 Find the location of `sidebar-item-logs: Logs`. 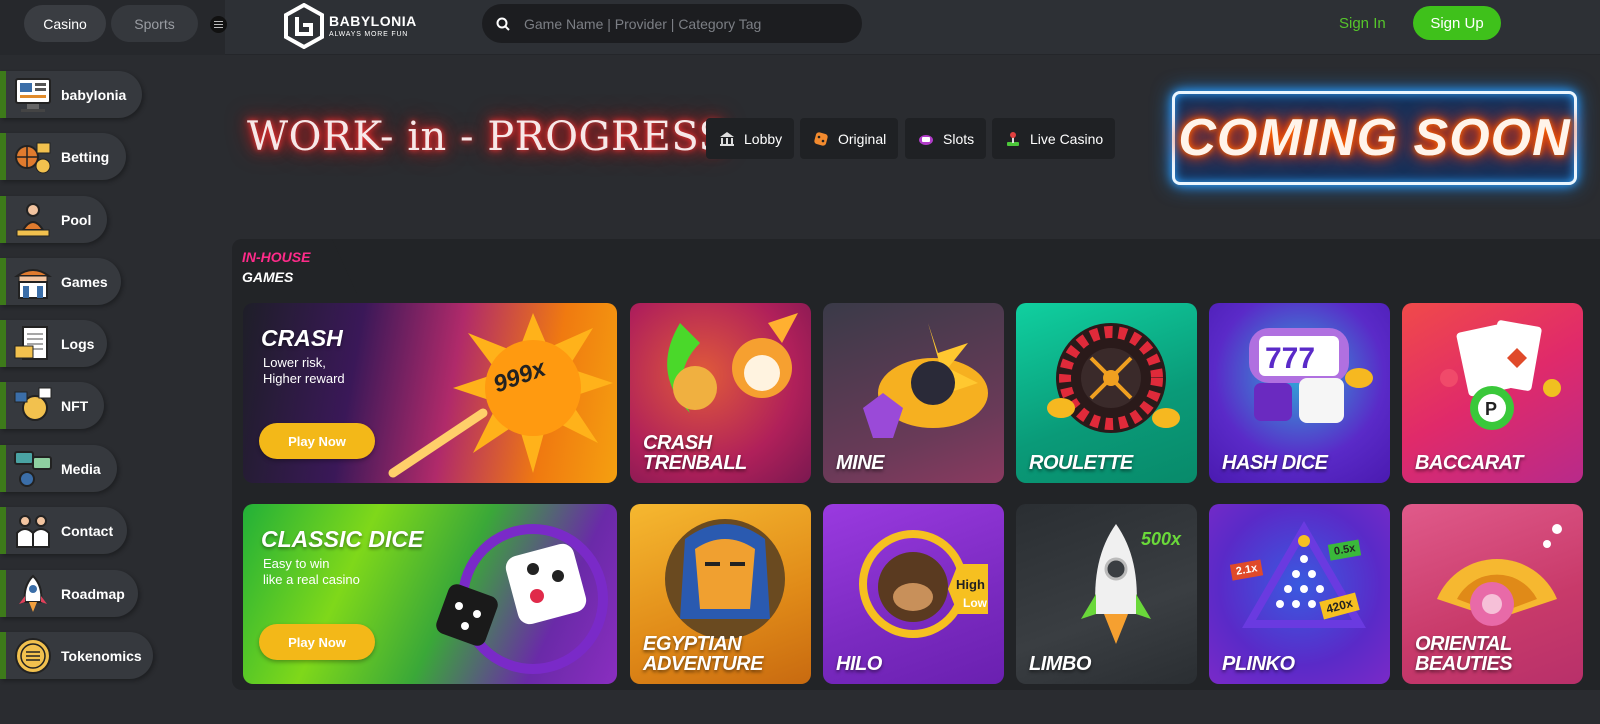

sidebar-item-logs: Logs is located at coordinates (53, 343).